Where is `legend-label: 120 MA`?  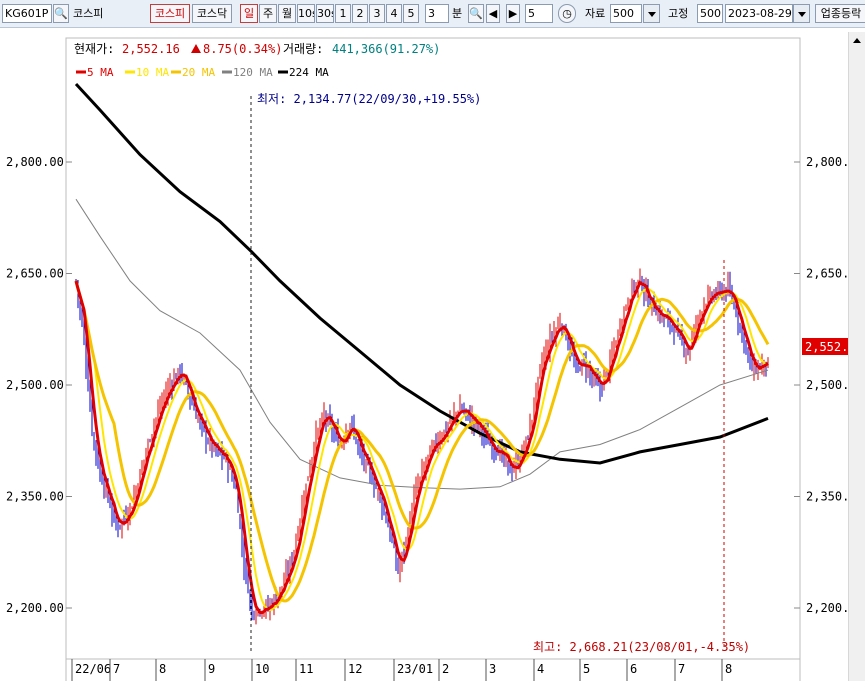
legend-label: 120 MA is located at coordinates (253, 72).